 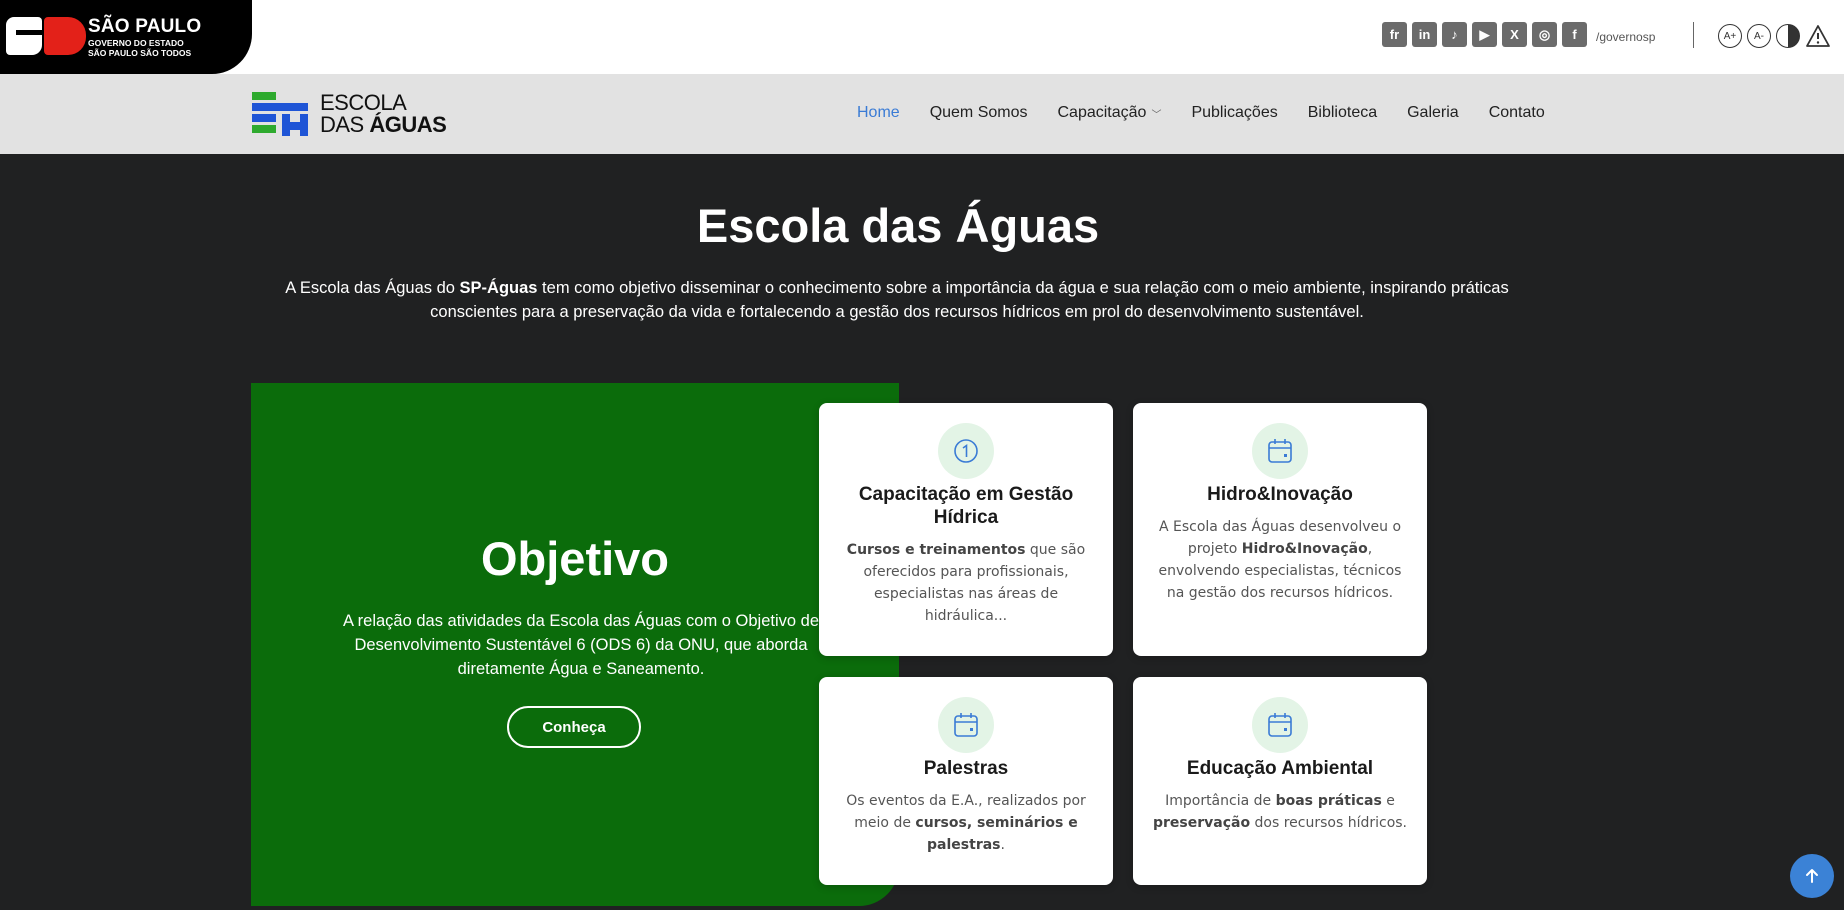 What do you see at coordinates (575, 558) in the screenshot?
I see `objective-title: Objetivo` at bounding box center [575, 558].